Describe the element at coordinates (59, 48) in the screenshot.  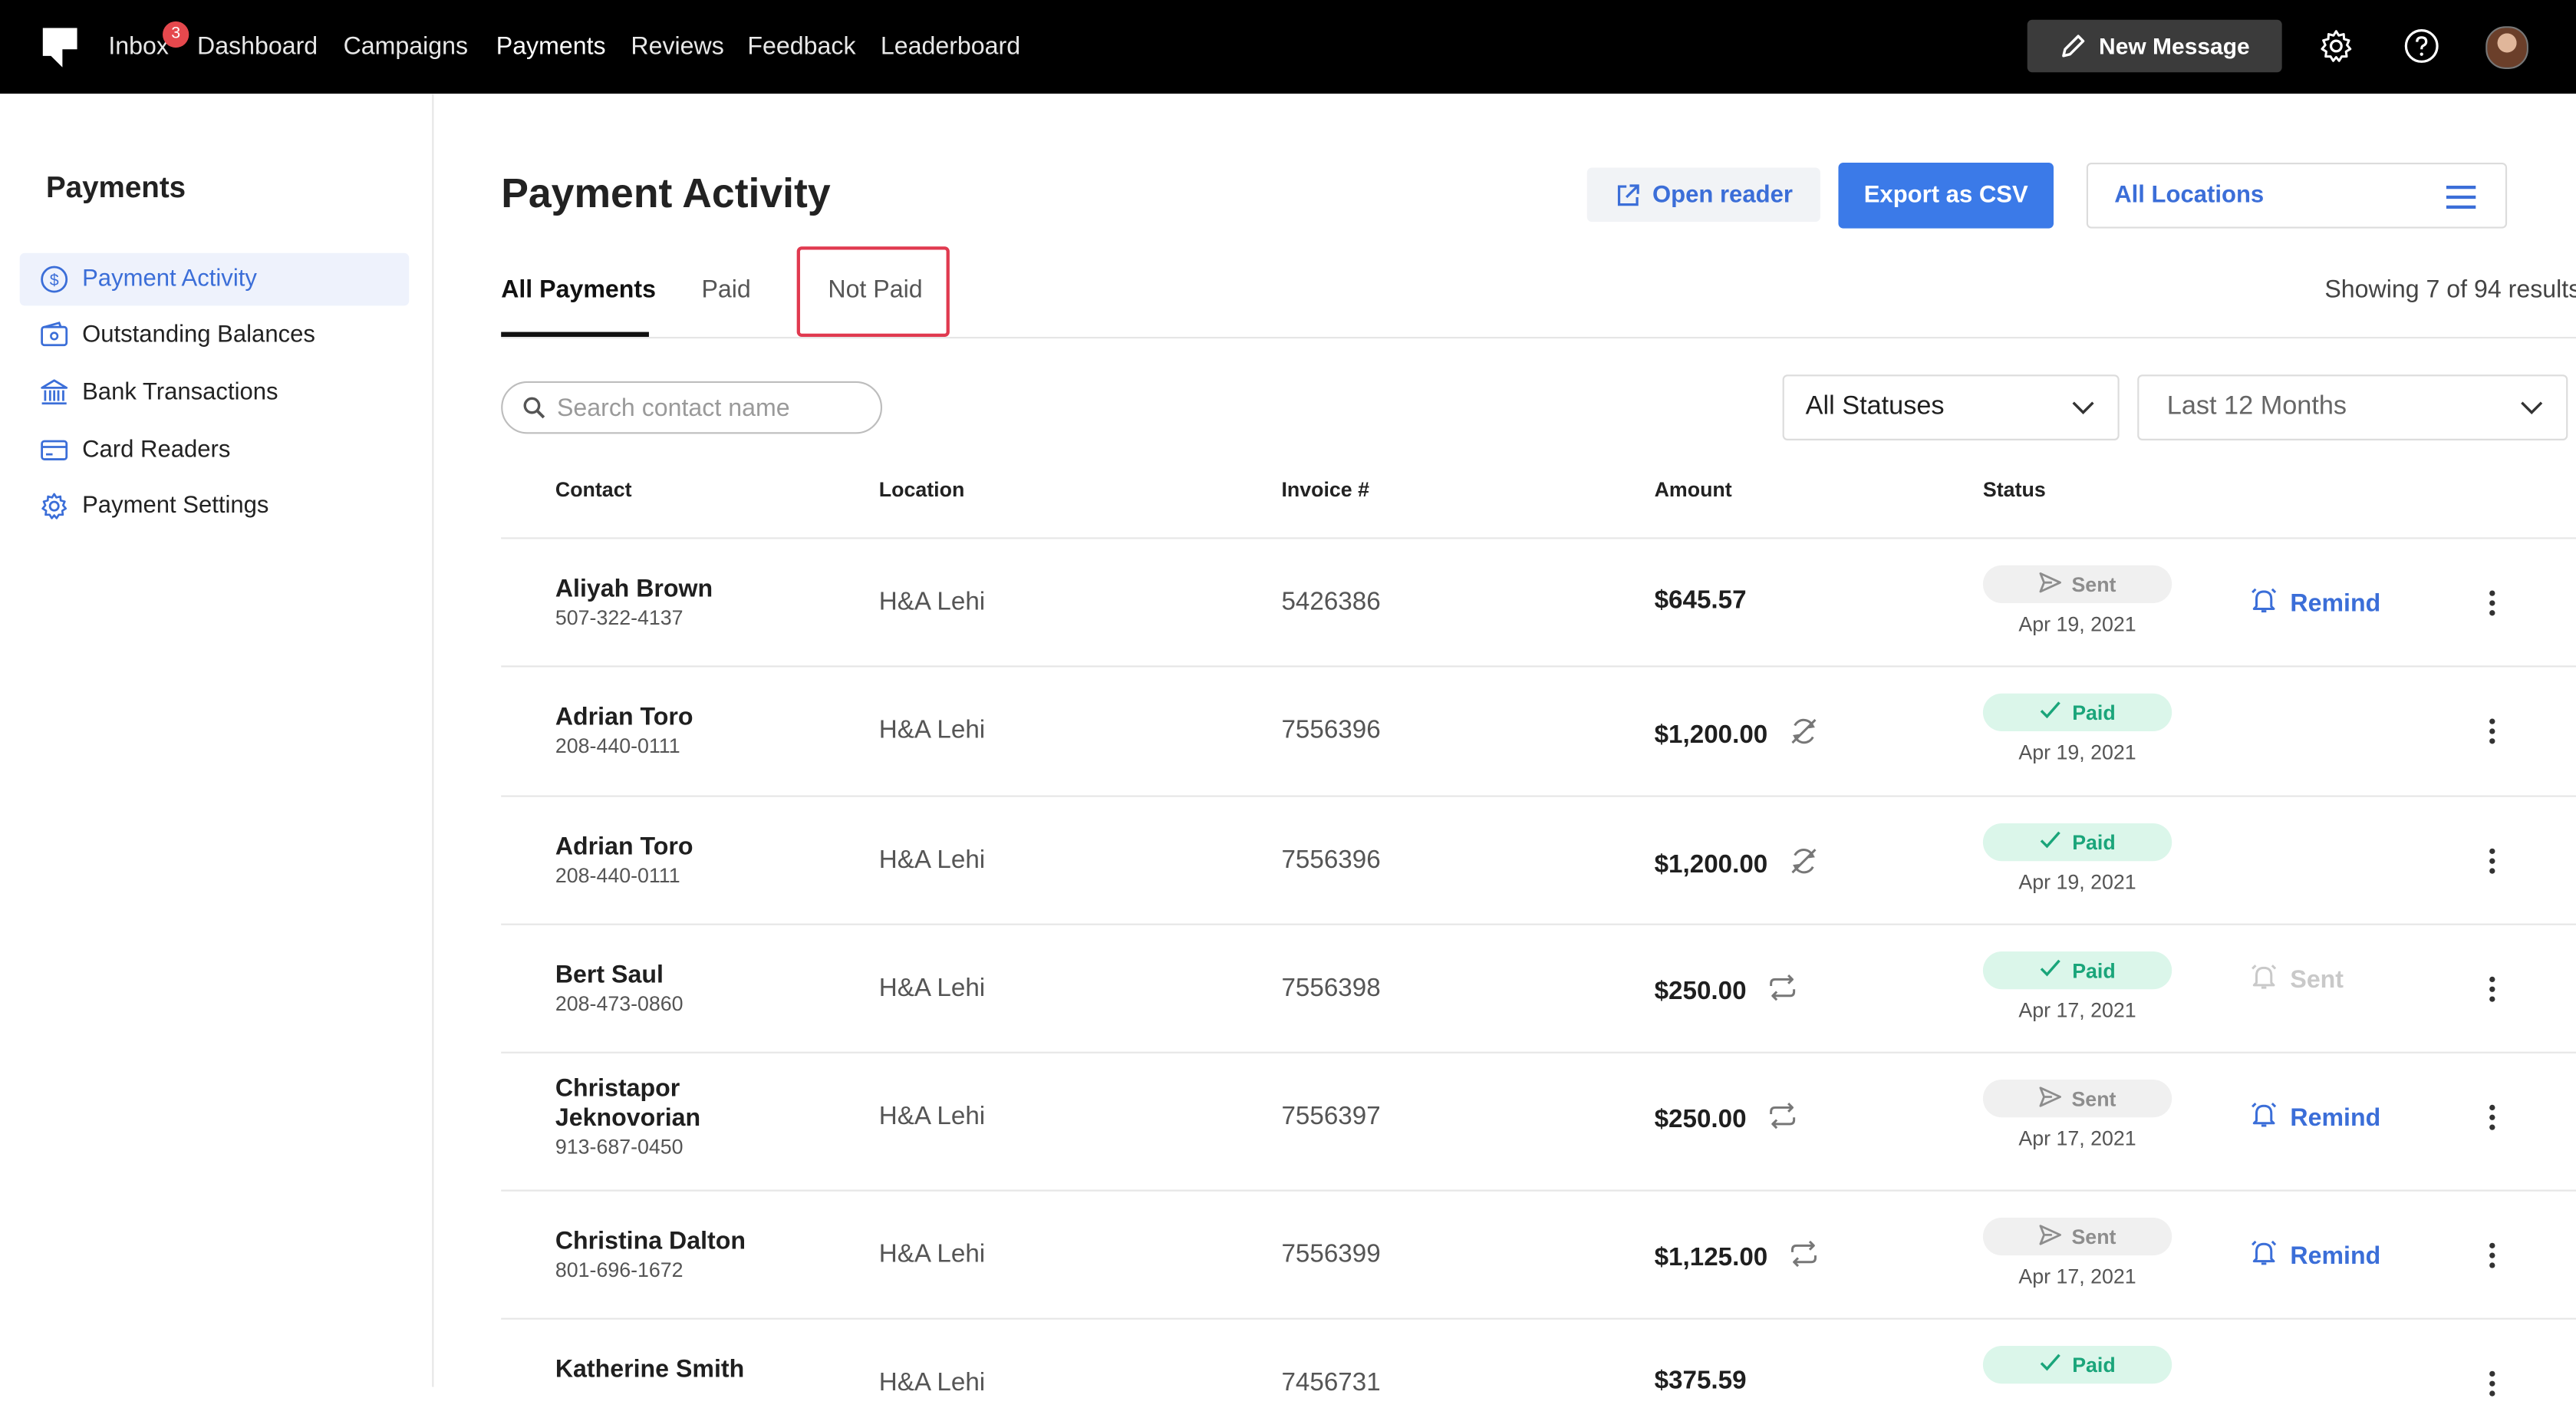
I see `brand-logo` at that location.